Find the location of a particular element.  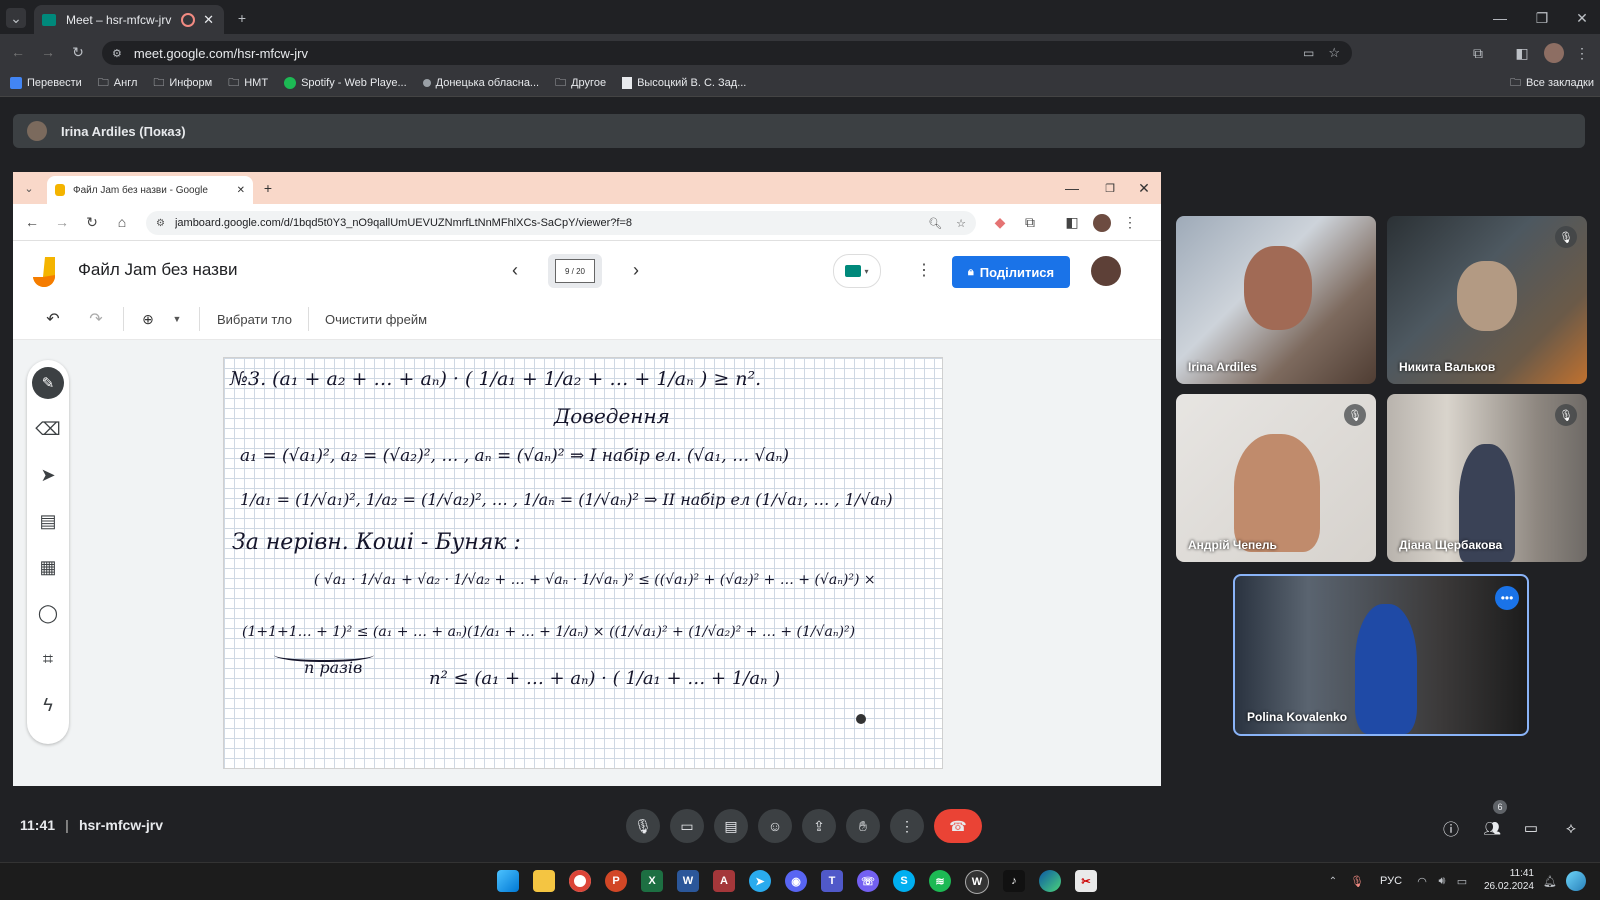

present-button: ⇪ is located at coordinates (819, 826).